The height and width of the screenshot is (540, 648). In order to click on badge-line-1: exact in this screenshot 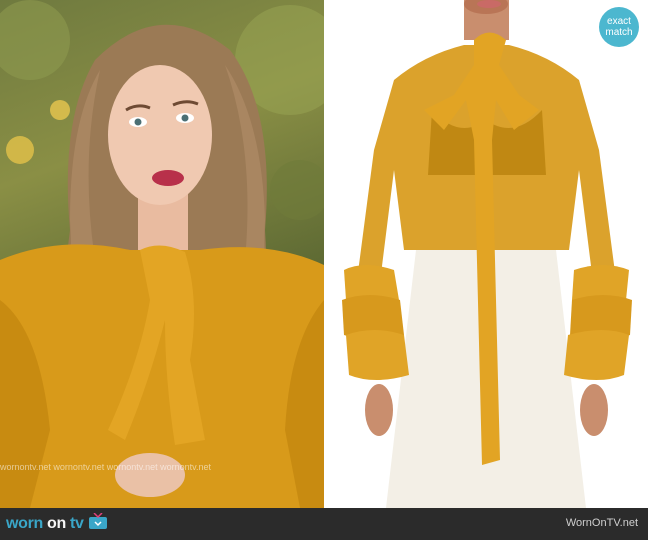, I will do `click(619, 21)`.